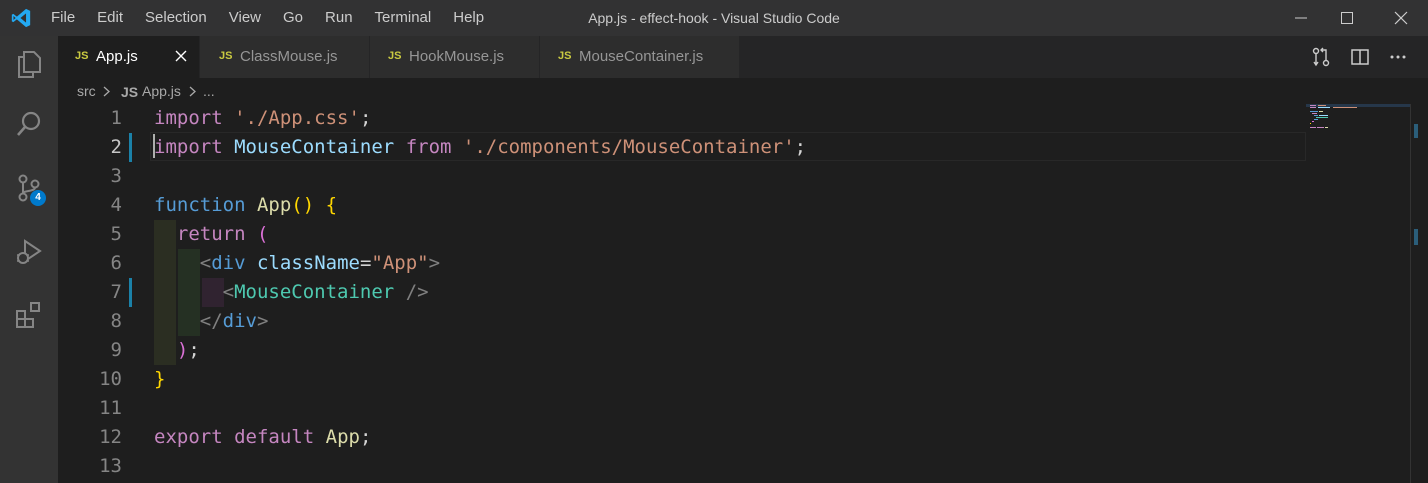 Image resolution: width=1428 pixels, height=483 pixels. I want to click on code-line: 11, so click(683, 408).